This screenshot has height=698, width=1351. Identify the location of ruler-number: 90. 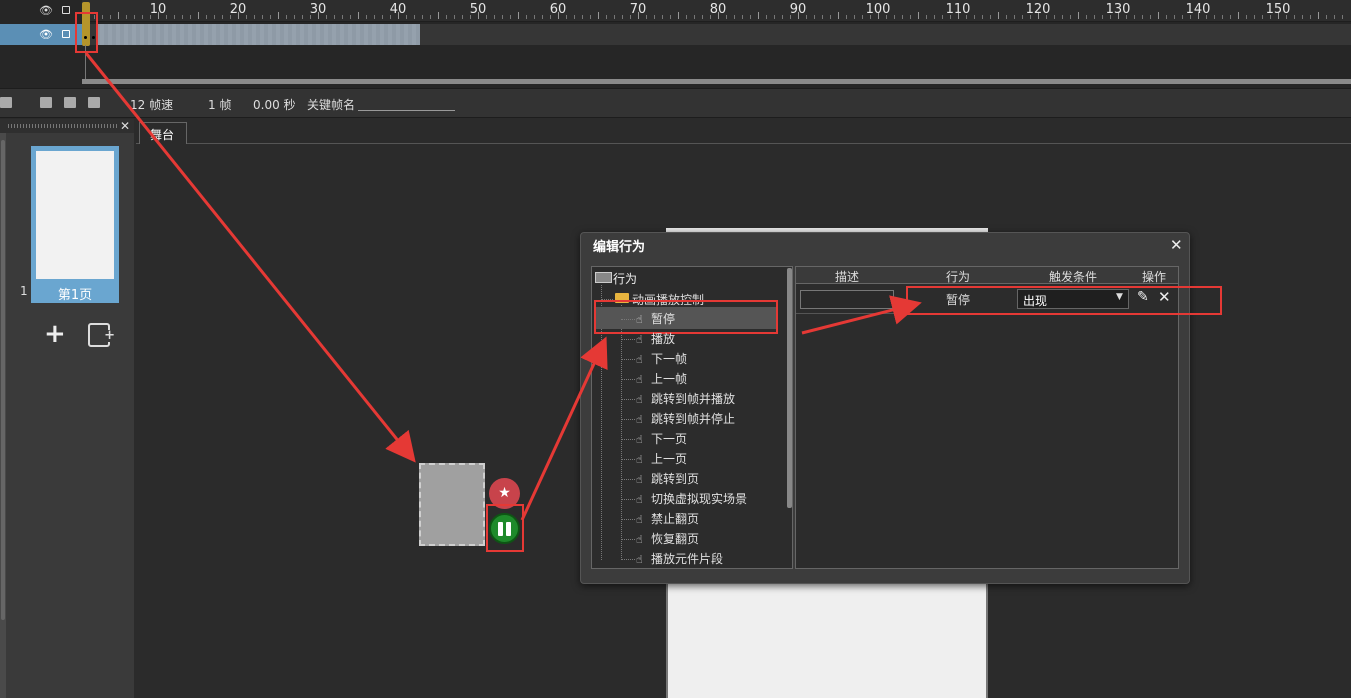
(798, 9).